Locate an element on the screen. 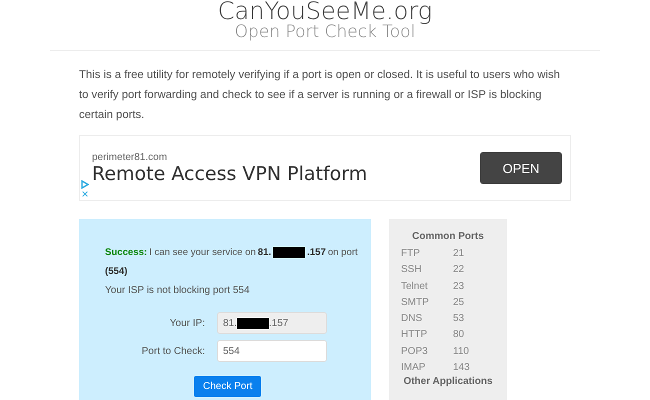 The width and height of the screenshot is (650, 400). port-number: 53 is located at coordinates (459, 319).